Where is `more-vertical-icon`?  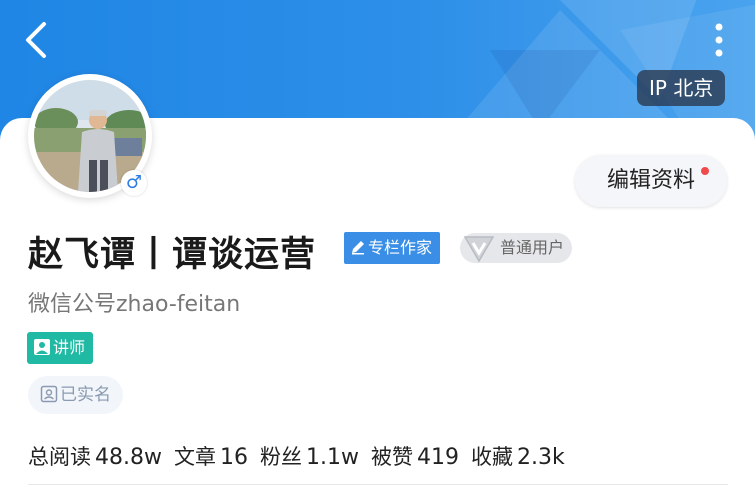 more-vertical-icon is located at coordinates (719, 40).